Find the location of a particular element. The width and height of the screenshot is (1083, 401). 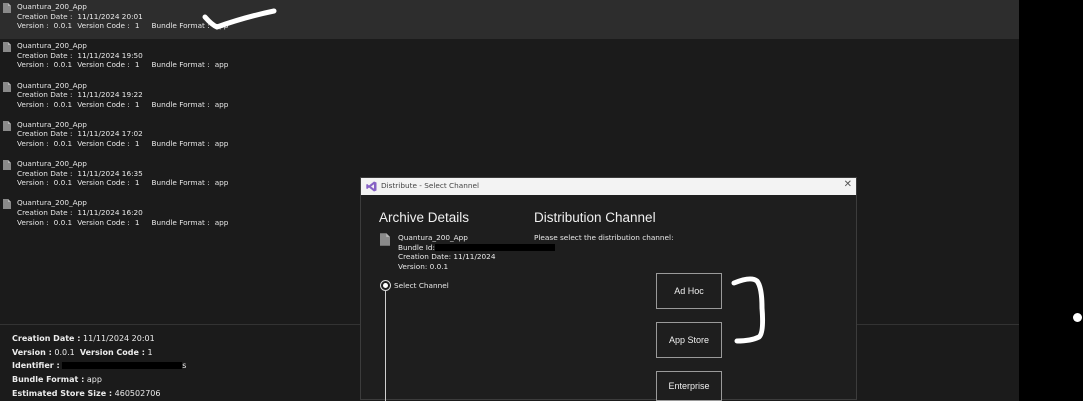

bracket-annotation is located at coordinates (748, 310).